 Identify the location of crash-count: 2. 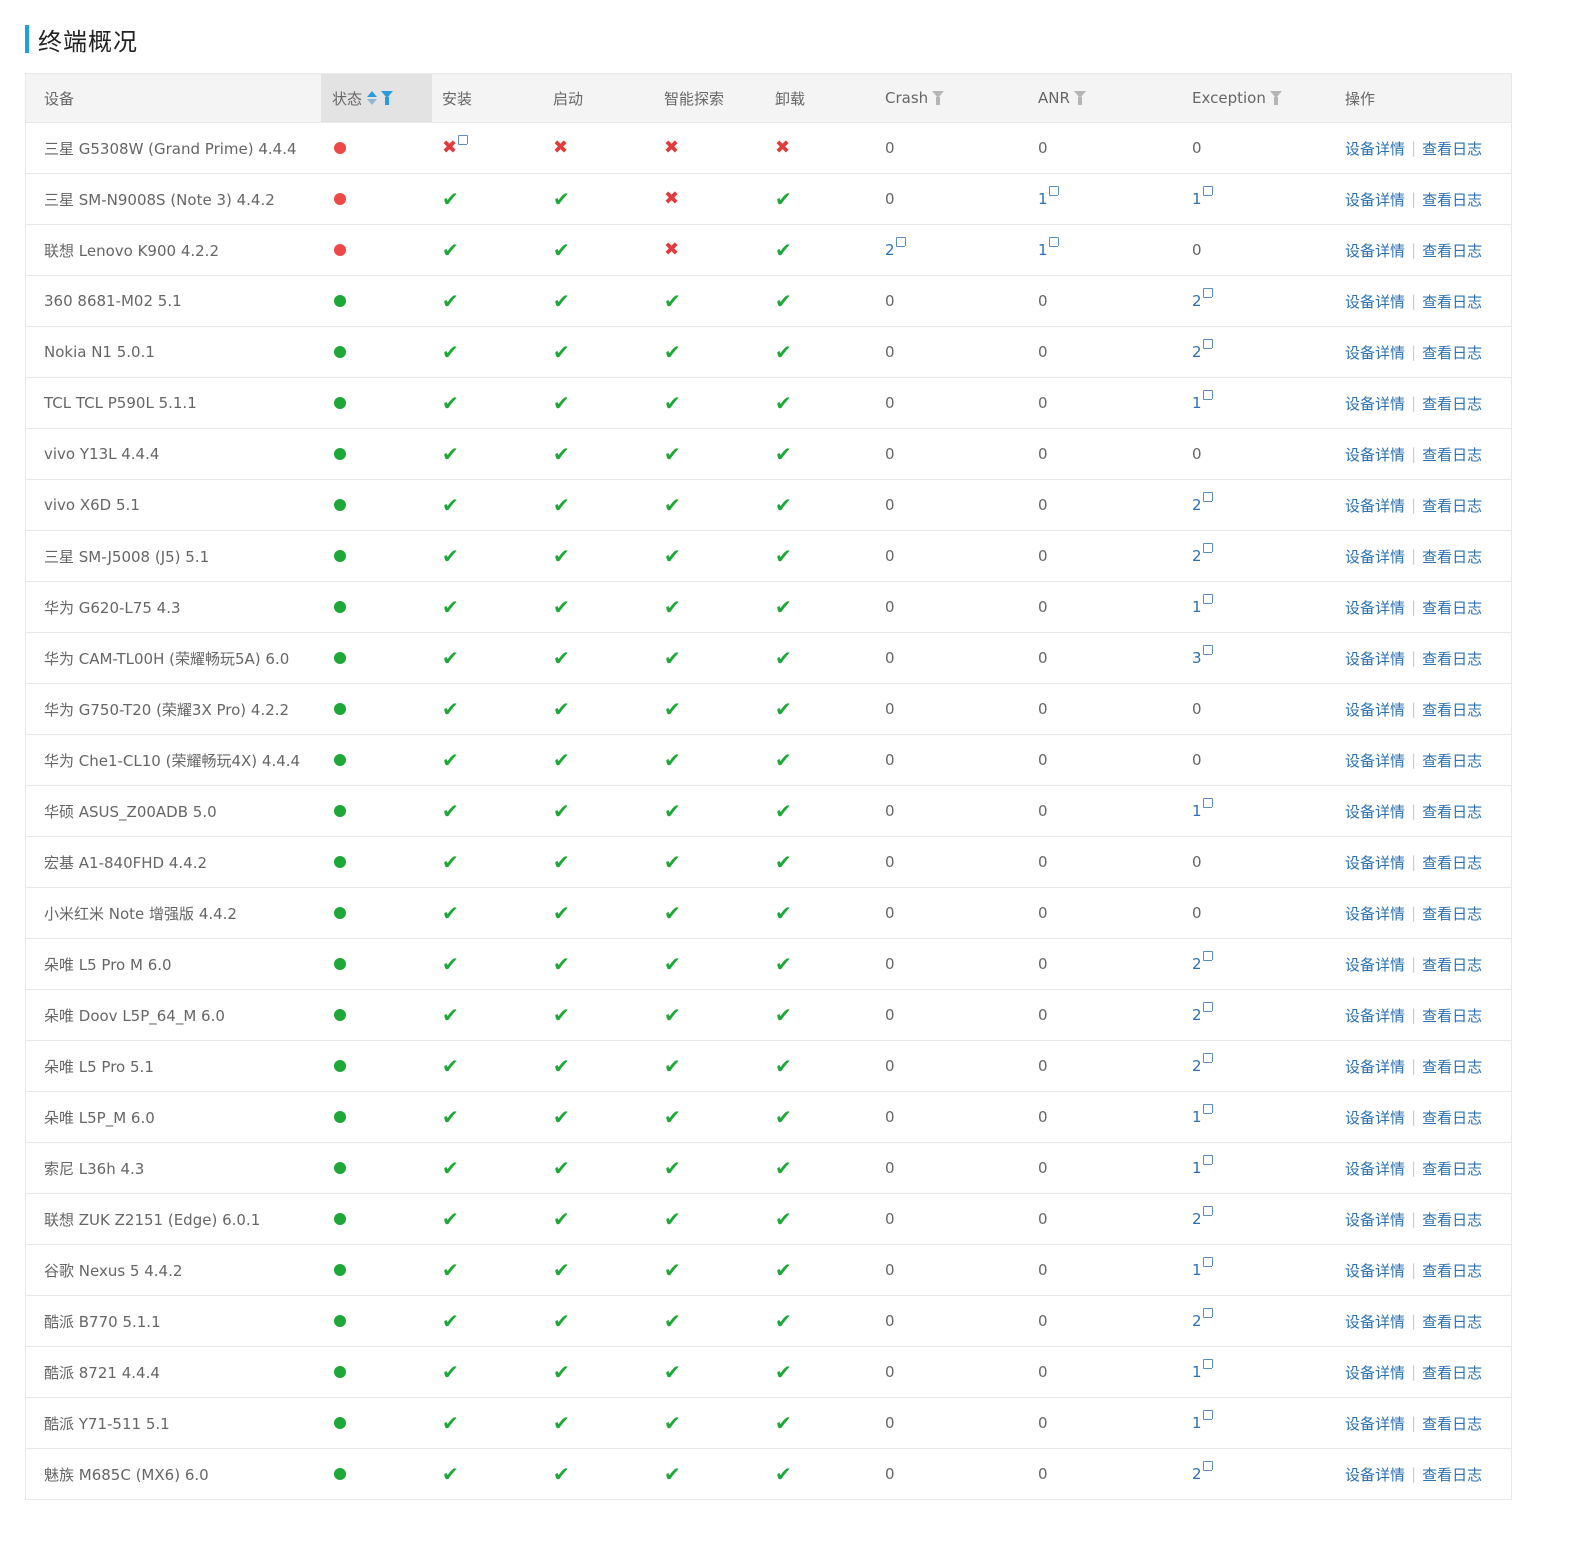
(890, 250).